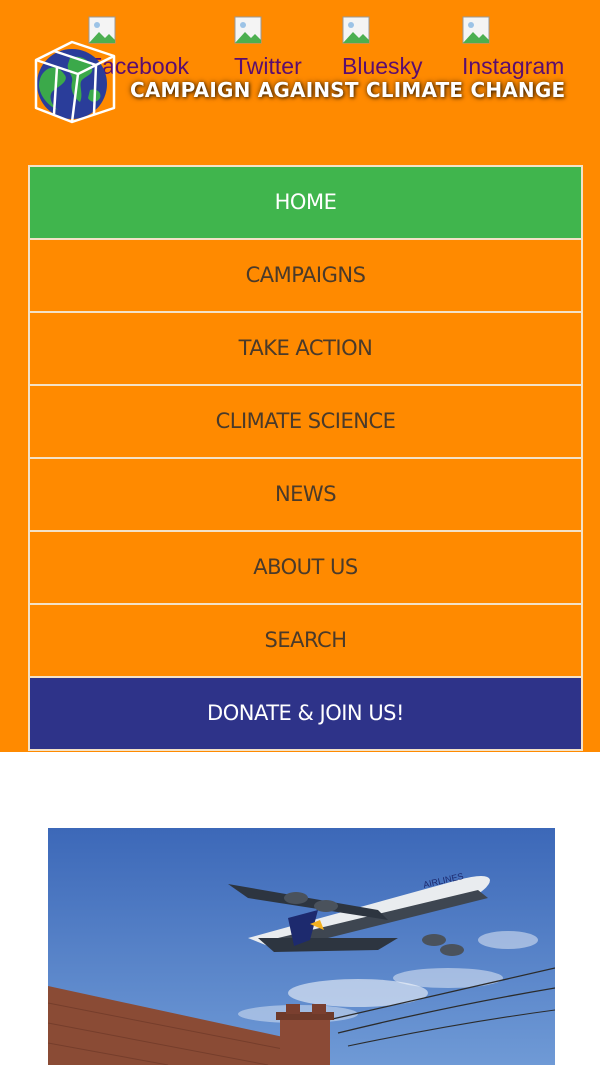  I want to click on site-logo, so click(75, 79).